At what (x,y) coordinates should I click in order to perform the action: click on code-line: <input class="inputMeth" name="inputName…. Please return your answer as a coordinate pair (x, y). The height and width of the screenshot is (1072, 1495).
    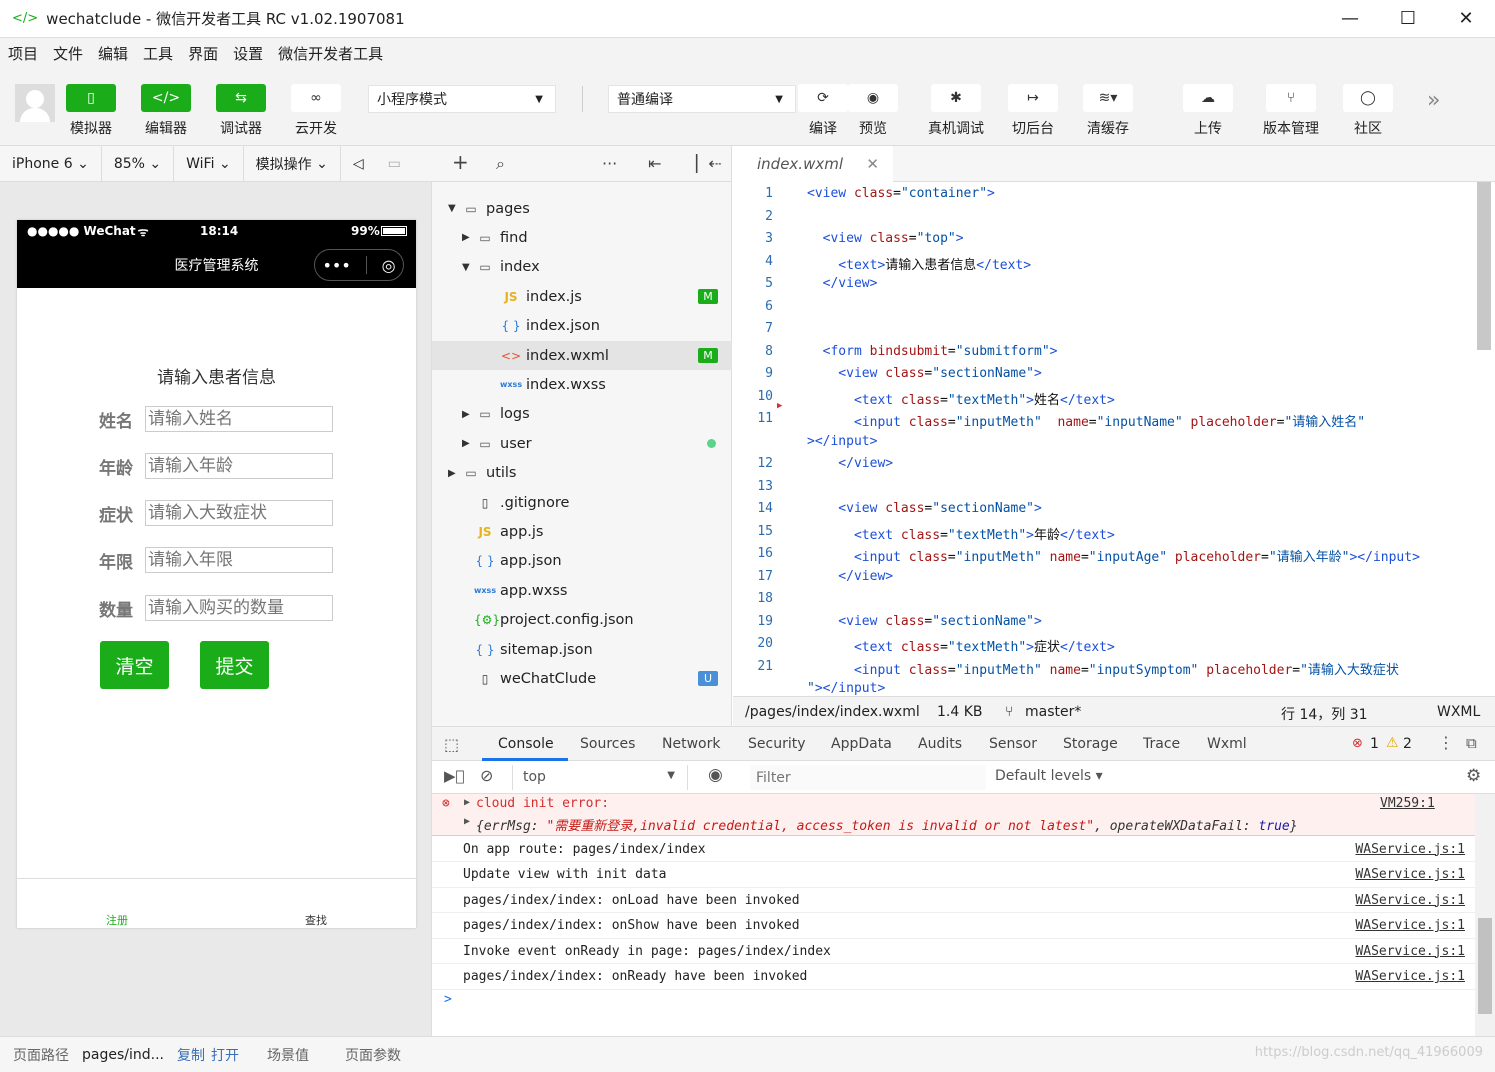
    Looking at the image, I should click on (1086, 420).